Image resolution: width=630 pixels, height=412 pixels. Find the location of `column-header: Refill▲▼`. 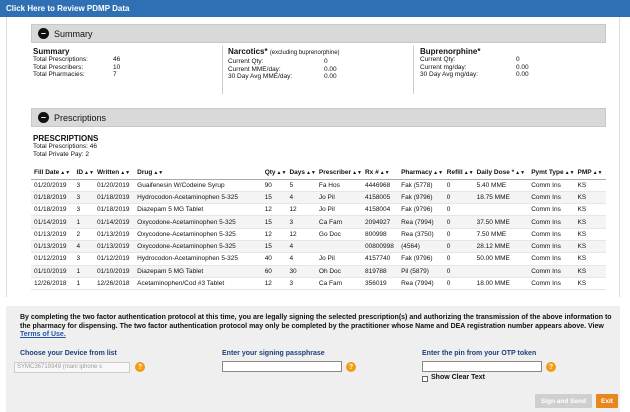

column-header: Refill▲▼ is located at coordinates (458, 173).